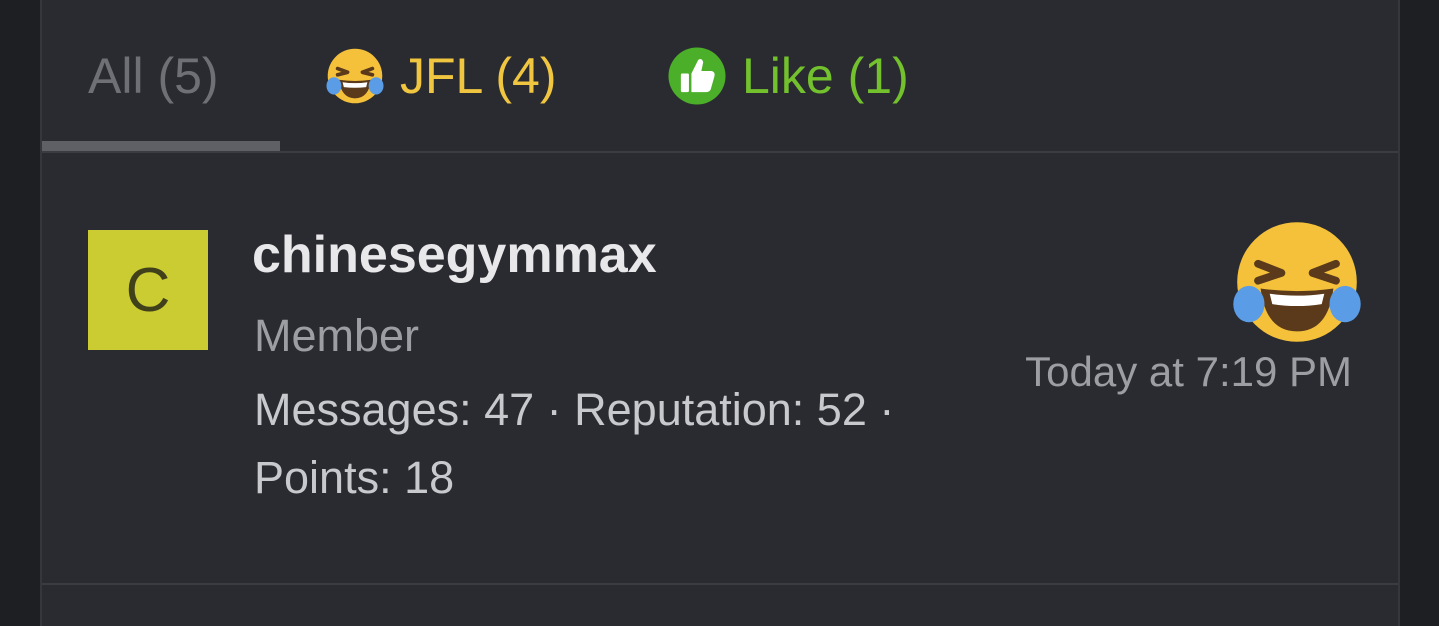  Describe the element at coordinates (697, 76) in the screenshot. I see `thumbs-up-icon` at that location.